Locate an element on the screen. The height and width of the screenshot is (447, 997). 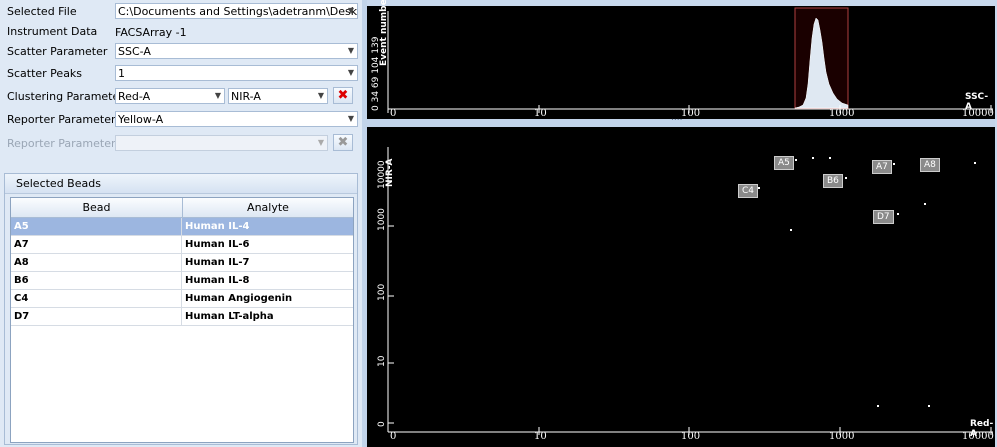
clustering-parameter-1-dropdown: Red-A ▼ is located at coordinates (170, 96).